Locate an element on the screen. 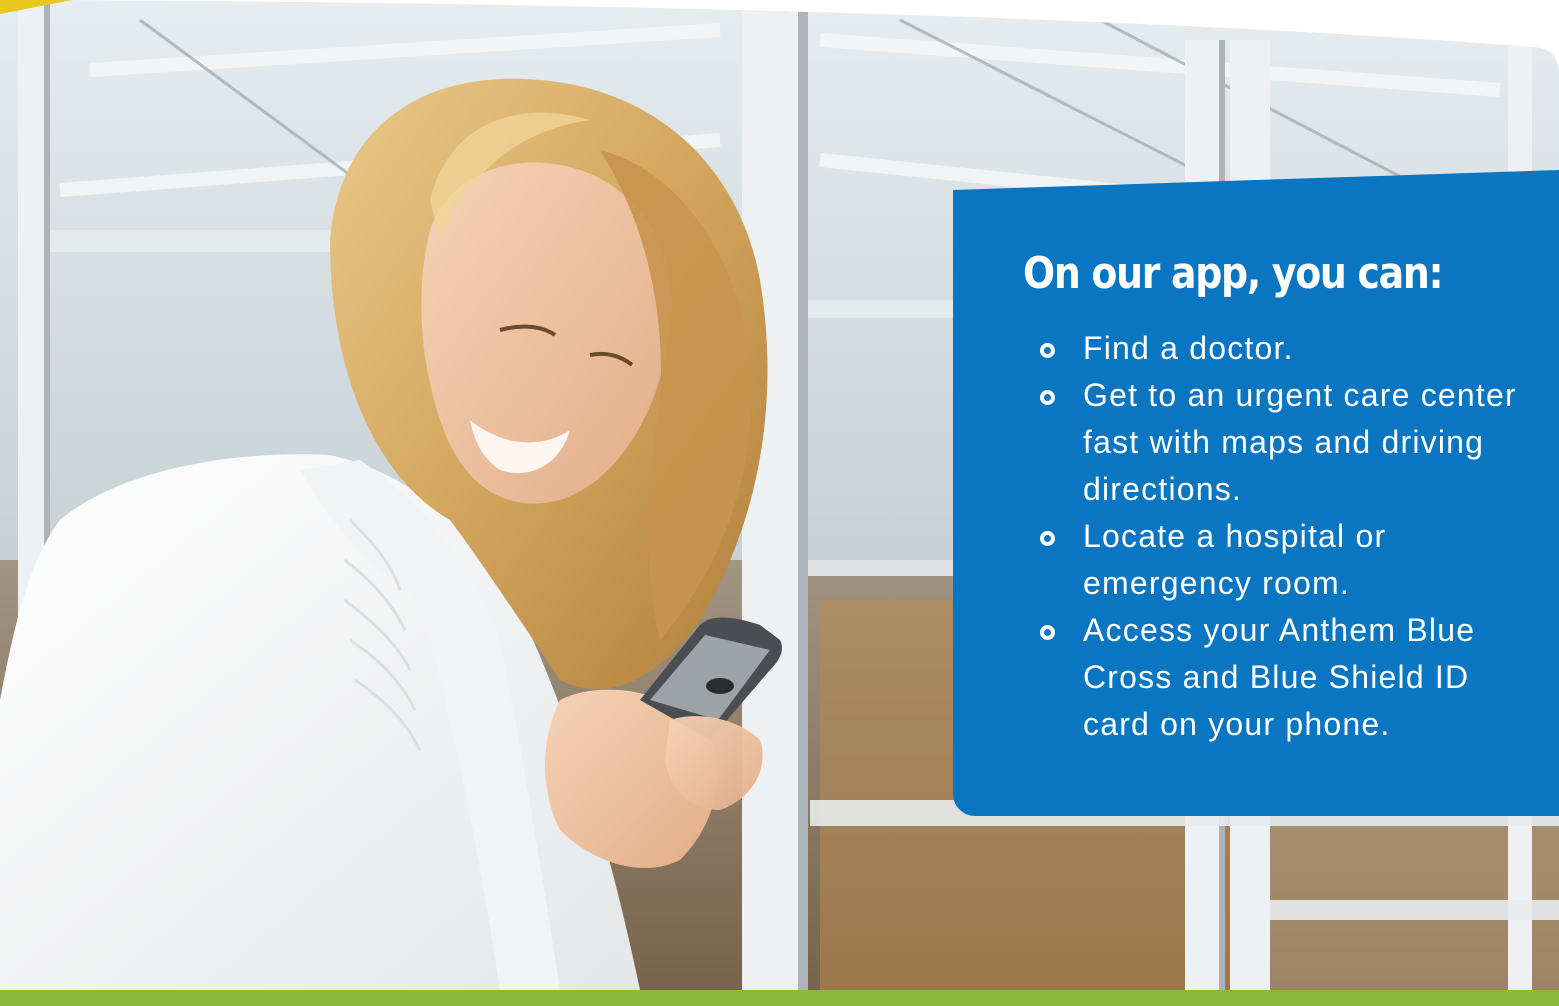 This screenshot has width=1559, height=1006. list-item: Find a doctor. is located at coordinates (1287, 348).